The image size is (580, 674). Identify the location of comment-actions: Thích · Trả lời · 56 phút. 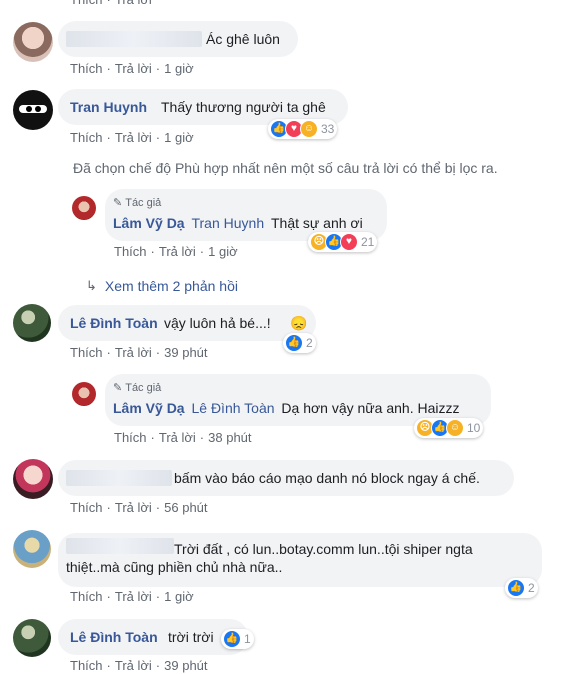
(139, 507).